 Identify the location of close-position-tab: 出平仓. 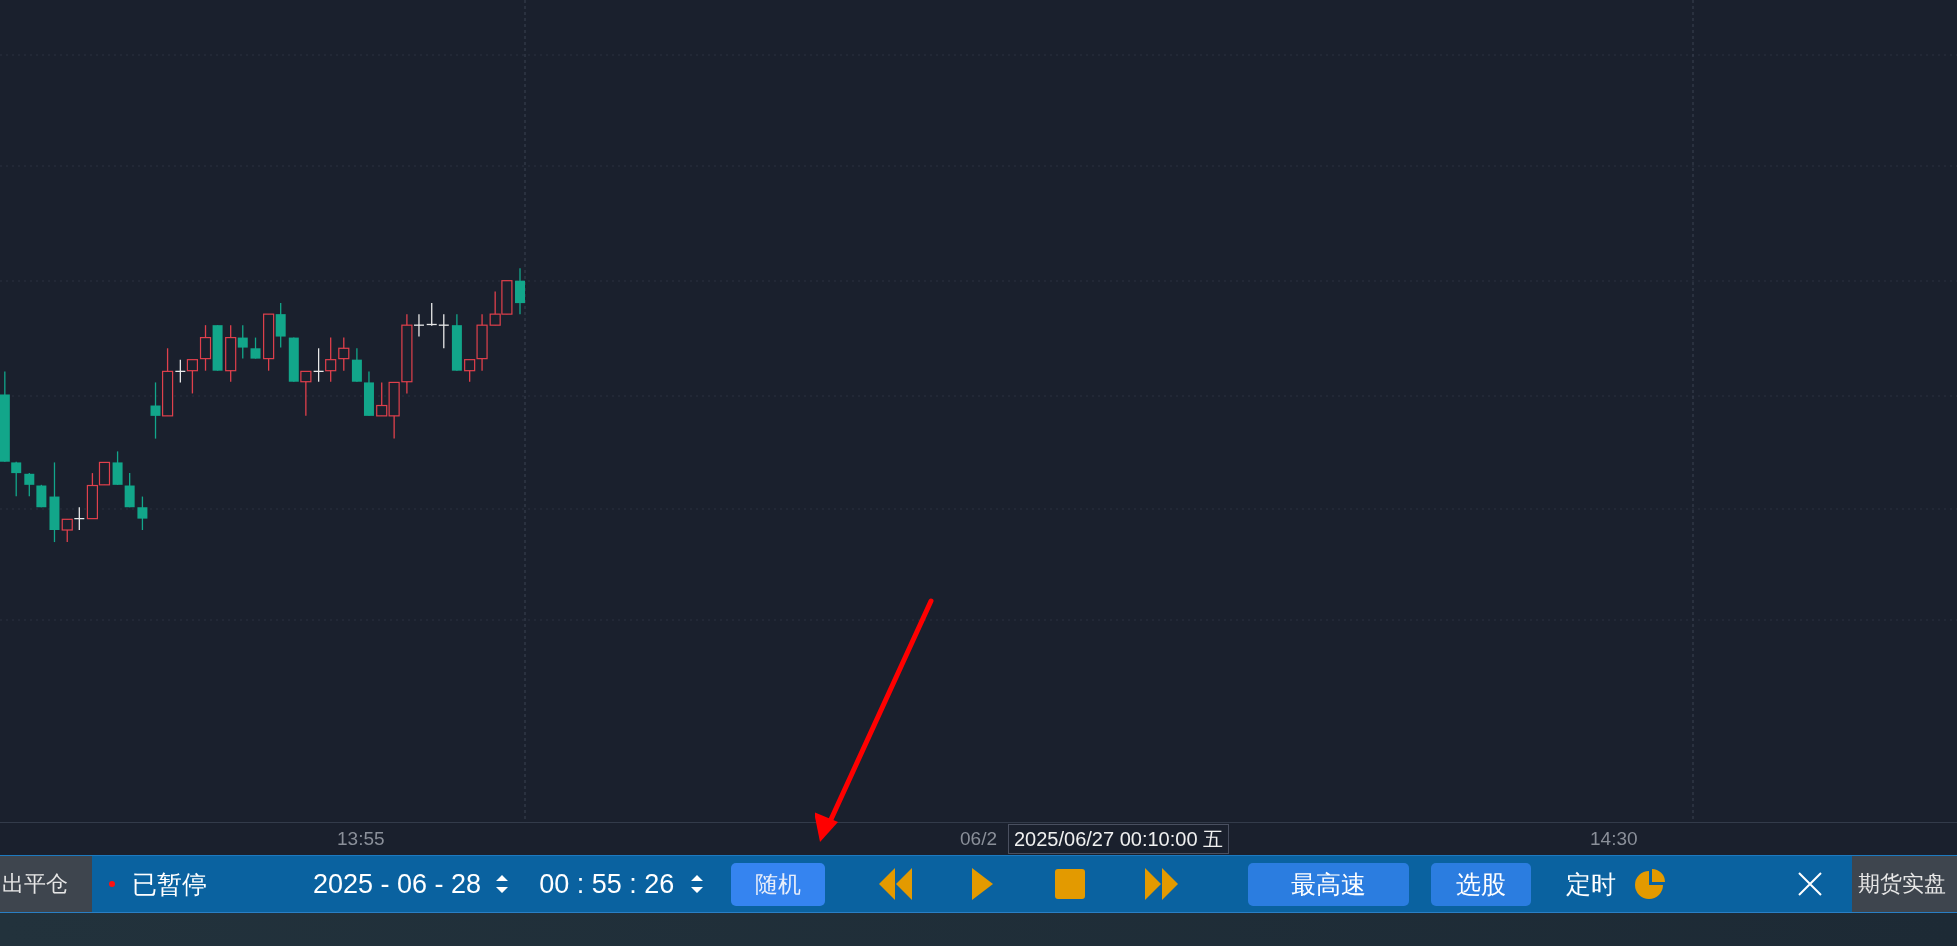
(46, 884).